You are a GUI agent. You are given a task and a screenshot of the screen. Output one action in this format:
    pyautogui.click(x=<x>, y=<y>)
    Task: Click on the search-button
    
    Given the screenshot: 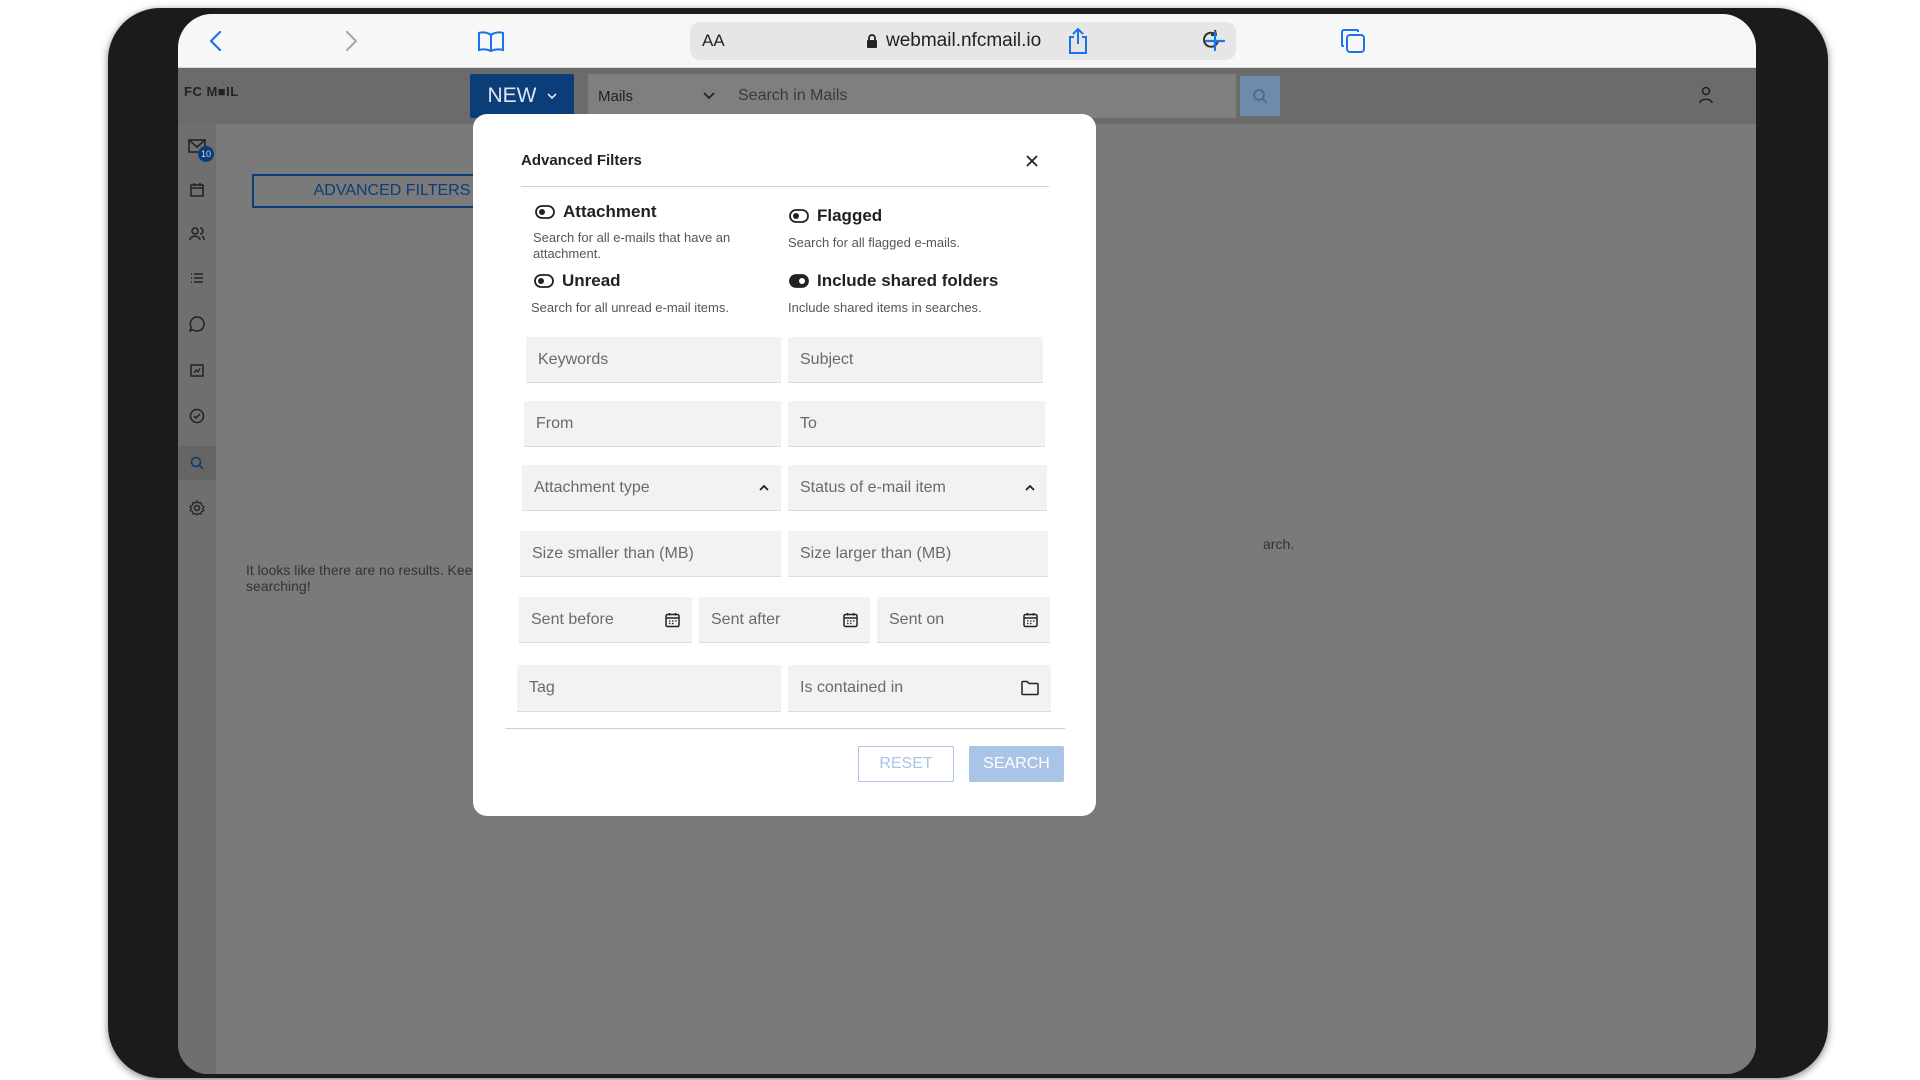 What is the action you would take?
    pyautogui.click(x=1260, y=96)
    